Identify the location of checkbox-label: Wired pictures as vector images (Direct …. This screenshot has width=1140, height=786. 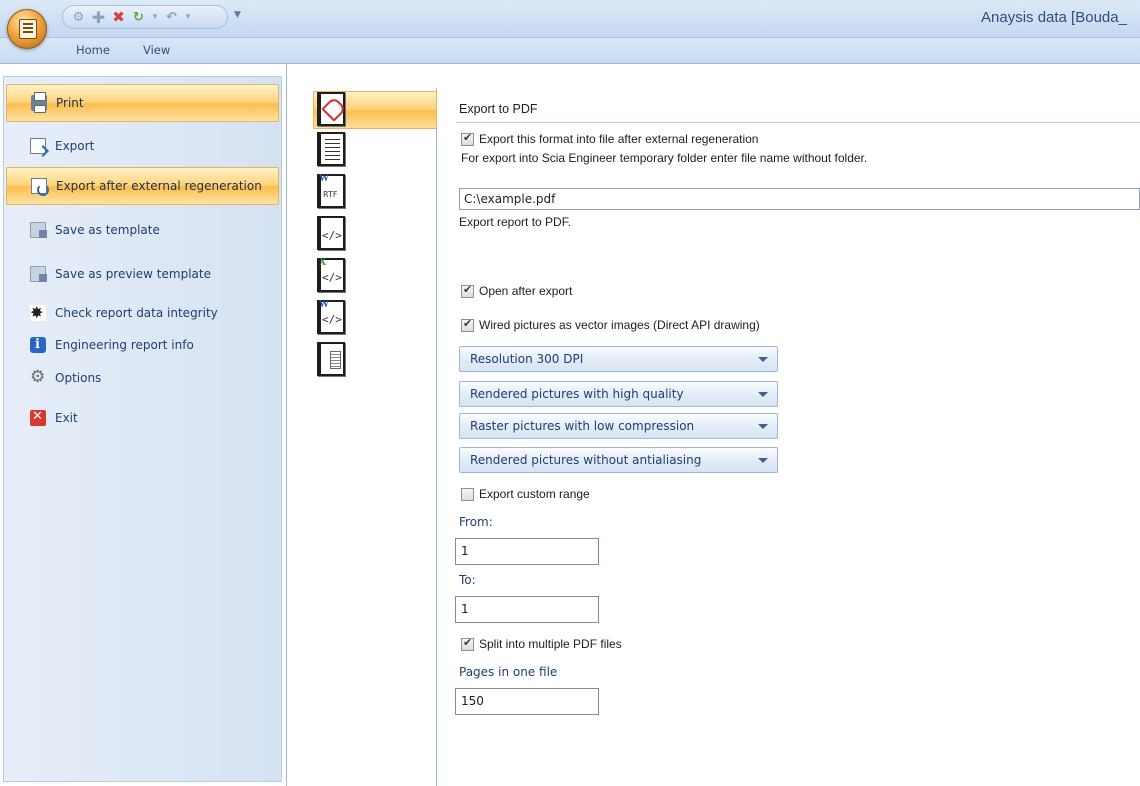
(619, 325).